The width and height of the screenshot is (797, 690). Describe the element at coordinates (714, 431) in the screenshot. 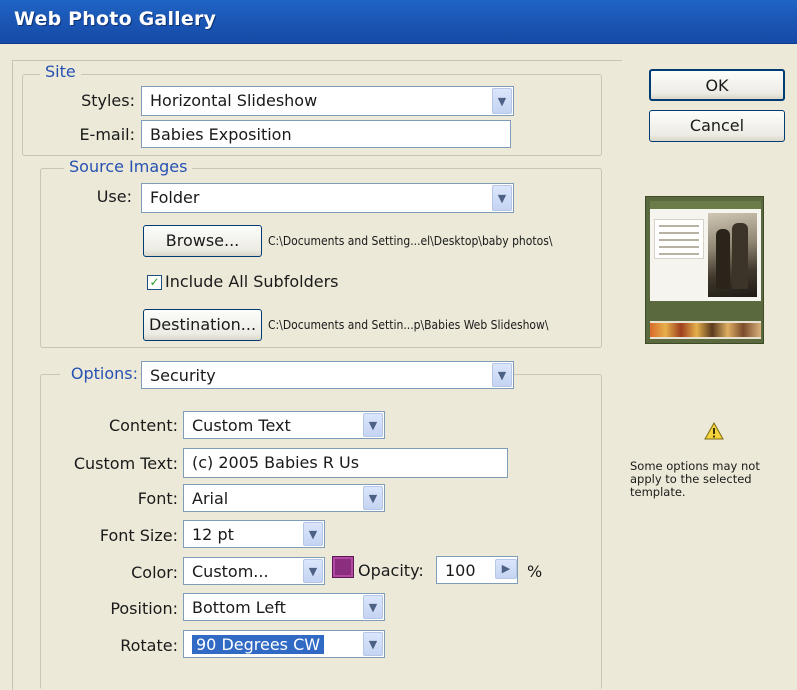

I see `warning-icon` at that location.